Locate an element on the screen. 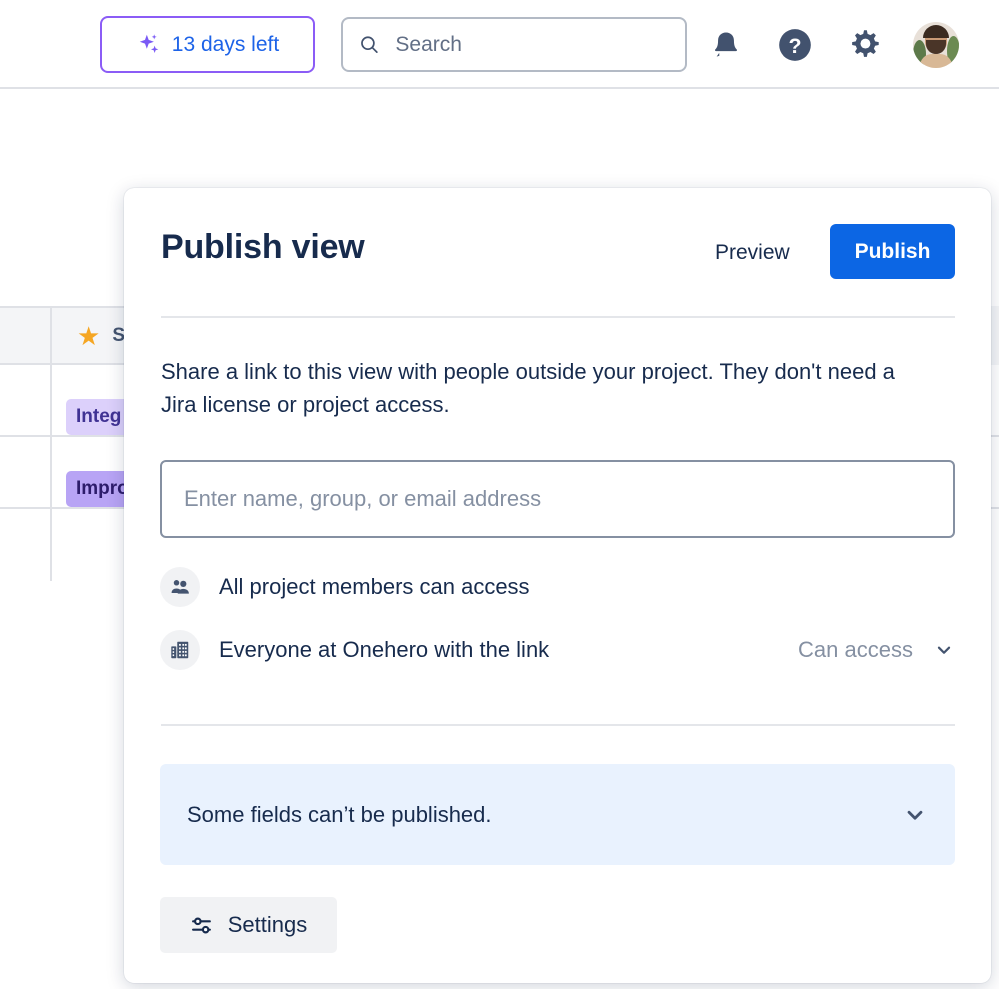 This screenshot has width=999, height=989. banner-expand-toggle is located at coordinates (915, 815).